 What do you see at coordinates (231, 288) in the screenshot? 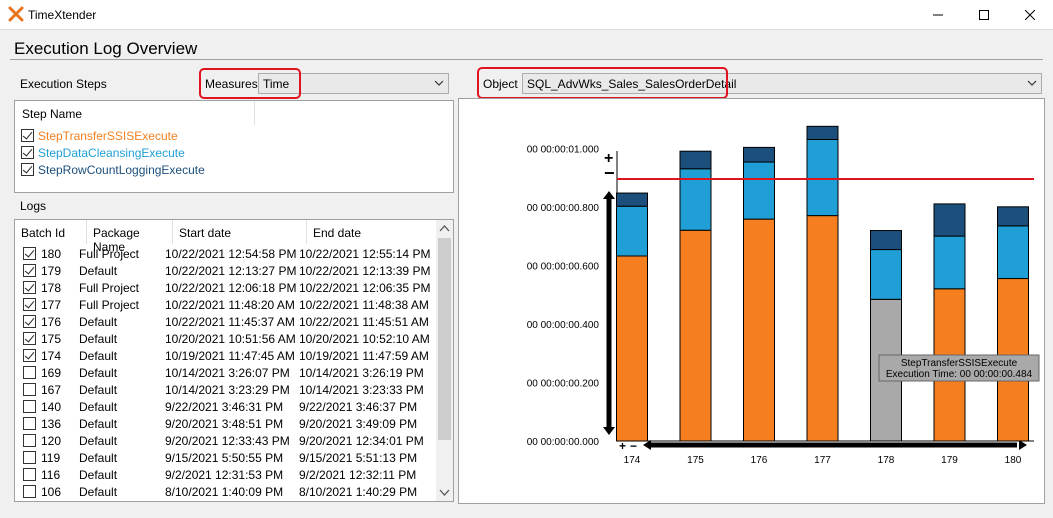
I see `cell-start: 10/22/2021 12:06:18 PM` at bounding box center [231, 288].